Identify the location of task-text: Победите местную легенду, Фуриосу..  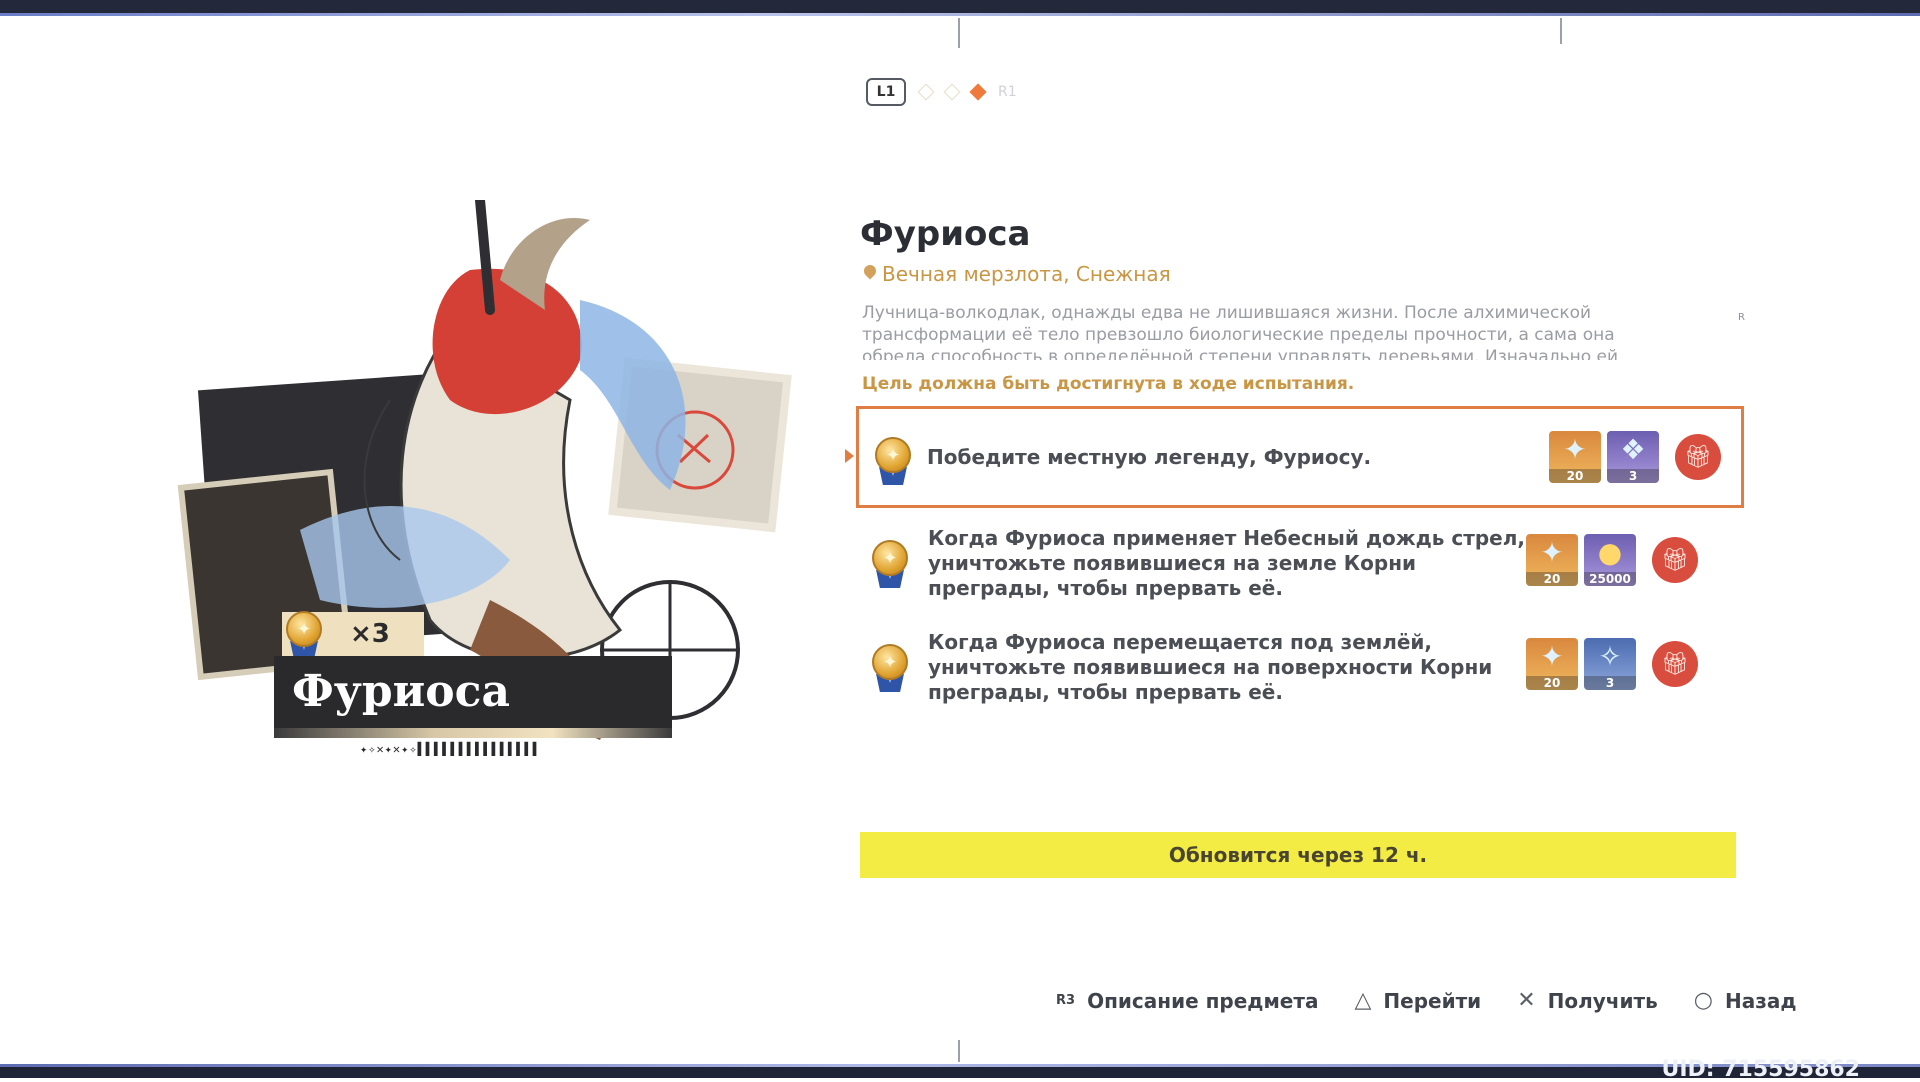
(1149, 456).